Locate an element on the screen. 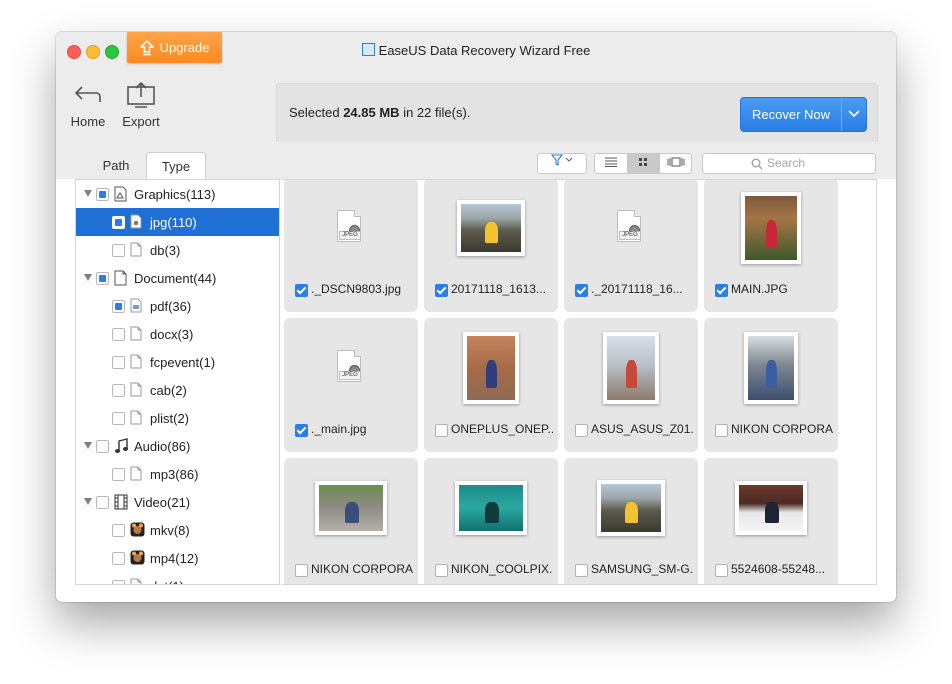  view-mode-switcher is located at coordinates (643, 163).